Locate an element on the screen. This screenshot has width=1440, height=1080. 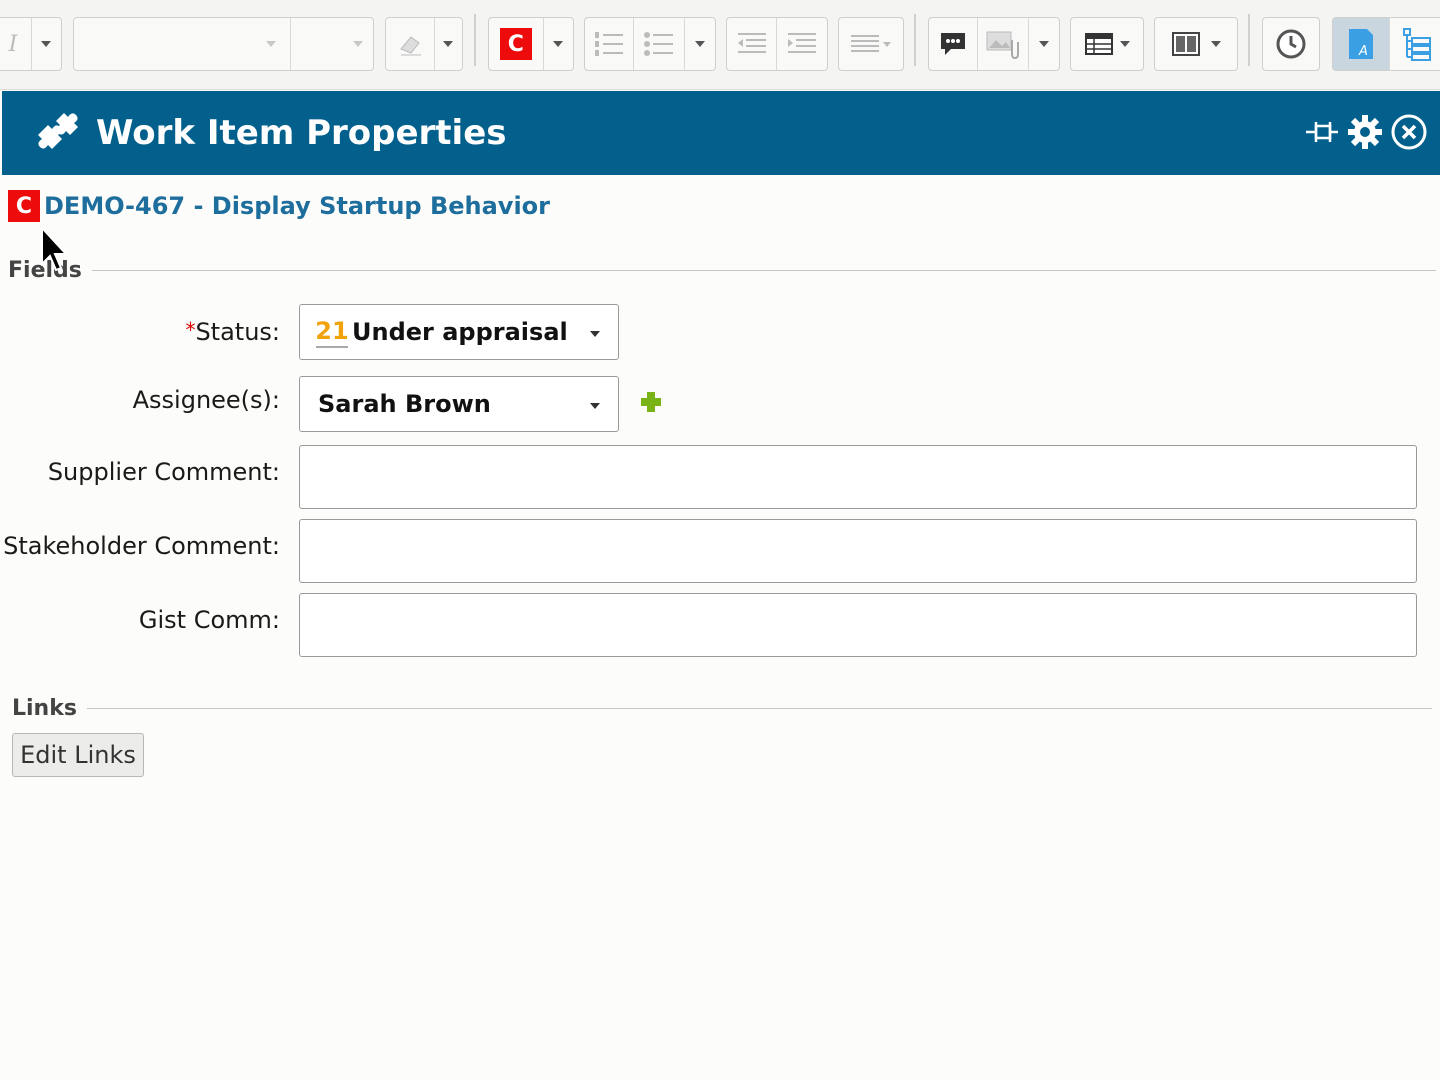
history-button is located at coordinates (1291, 44).